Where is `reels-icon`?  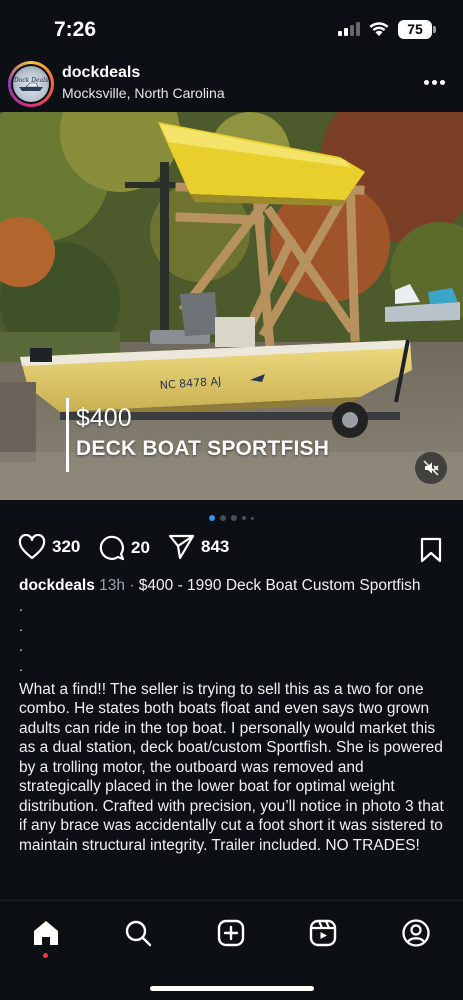 reels-icon is located at coordinates (323, 933).